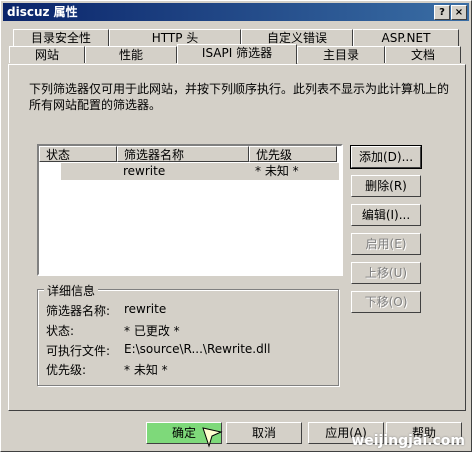 The image size is (472, 452). Describe the element at coordinates (442, 12) in the screenshot. I see `help-button: ?` at that location.